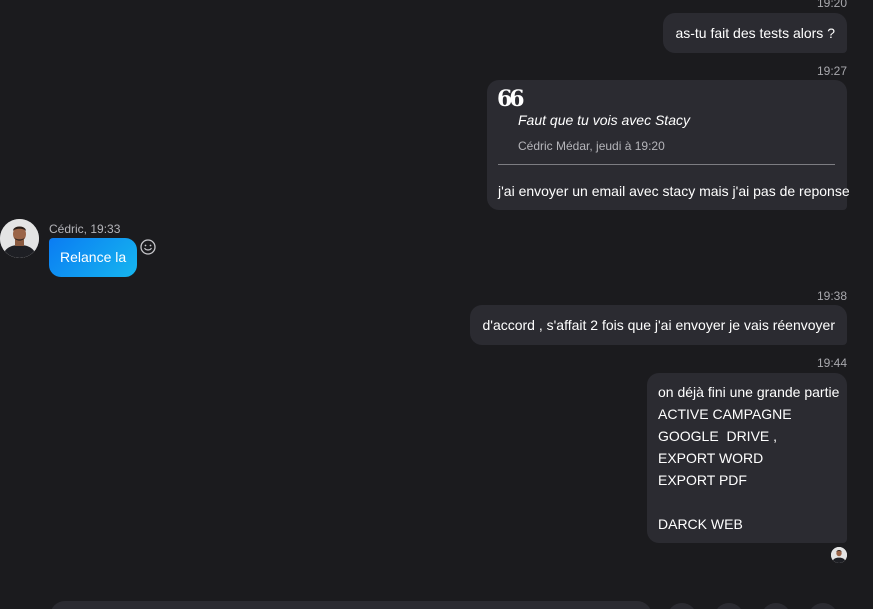  I want to click on message-timestamp: 19:38, so click(831, 296).